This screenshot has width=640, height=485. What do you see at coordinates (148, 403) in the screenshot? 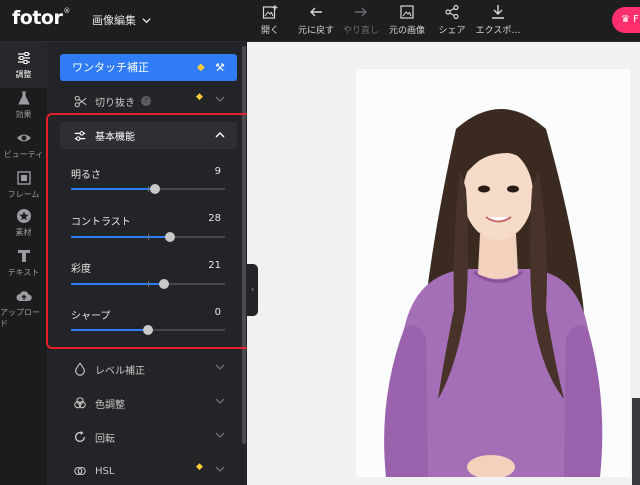
I see `color-adjust-section: 色調整` at bounding box center [148, 403].